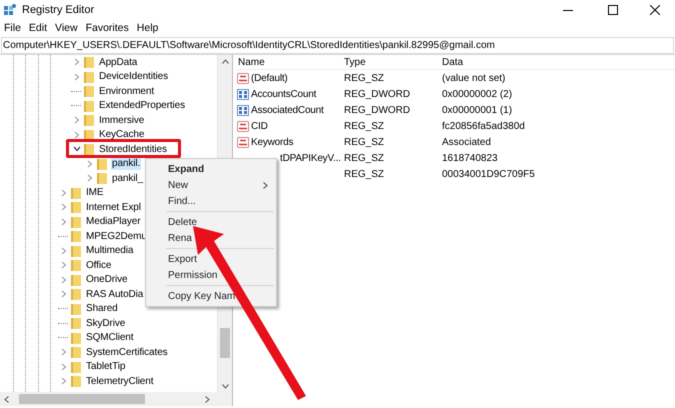 The height and width of the screenshot is (408, 675). Describe the element at coordinates (287, 111) in the screenshot. I see `table-cell-text: AssociatedCount` at that location.